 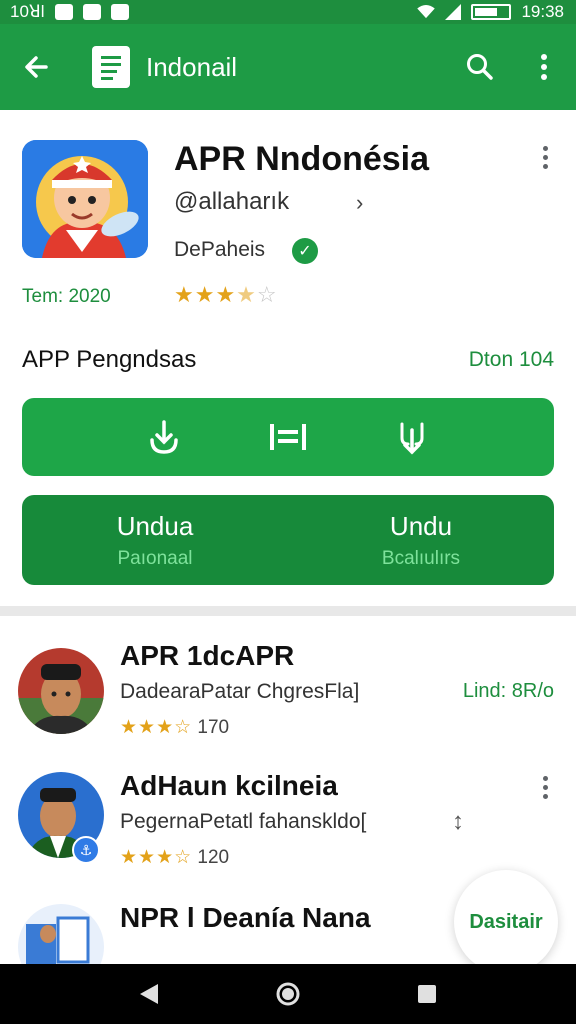 I want to click on status-right: 19:38, so click(x=490, y=12).